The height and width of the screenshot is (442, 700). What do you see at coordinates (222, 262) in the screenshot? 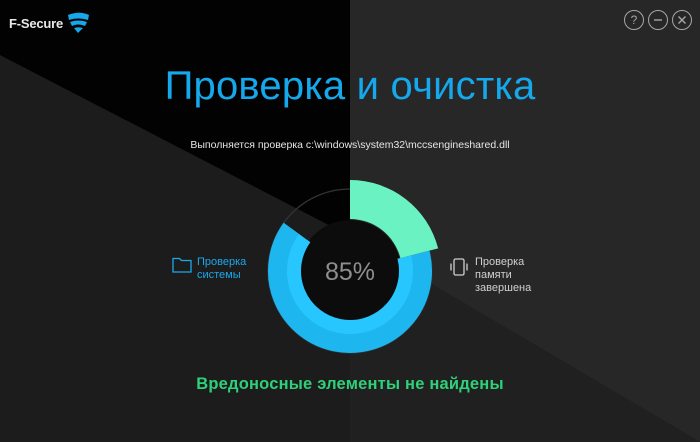
I see `stage-system-scan-line1: Проверка` at bounding box center [222, 262].